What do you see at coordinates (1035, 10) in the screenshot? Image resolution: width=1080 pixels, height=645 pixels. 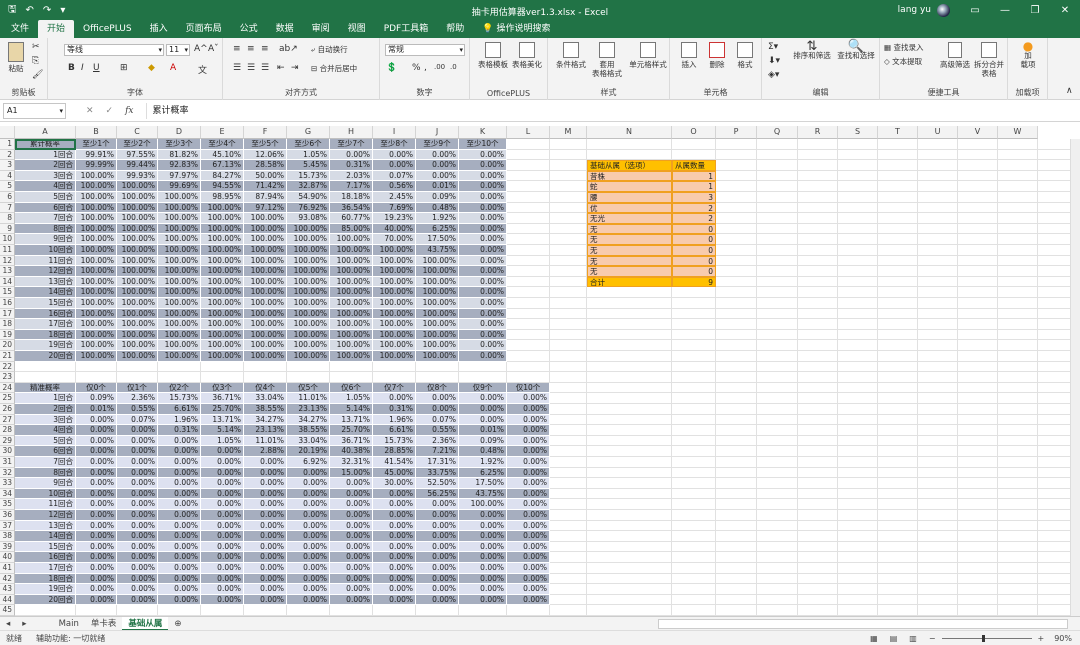 I see `restore-icon: ❐` at bounding box center [1035, 10].